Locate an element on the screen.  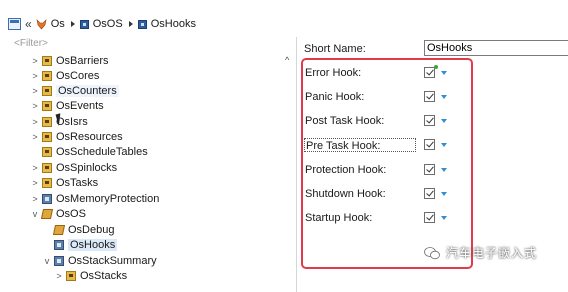
tree-item: > OsMemoryProtection is located at coordinates (94, 198).